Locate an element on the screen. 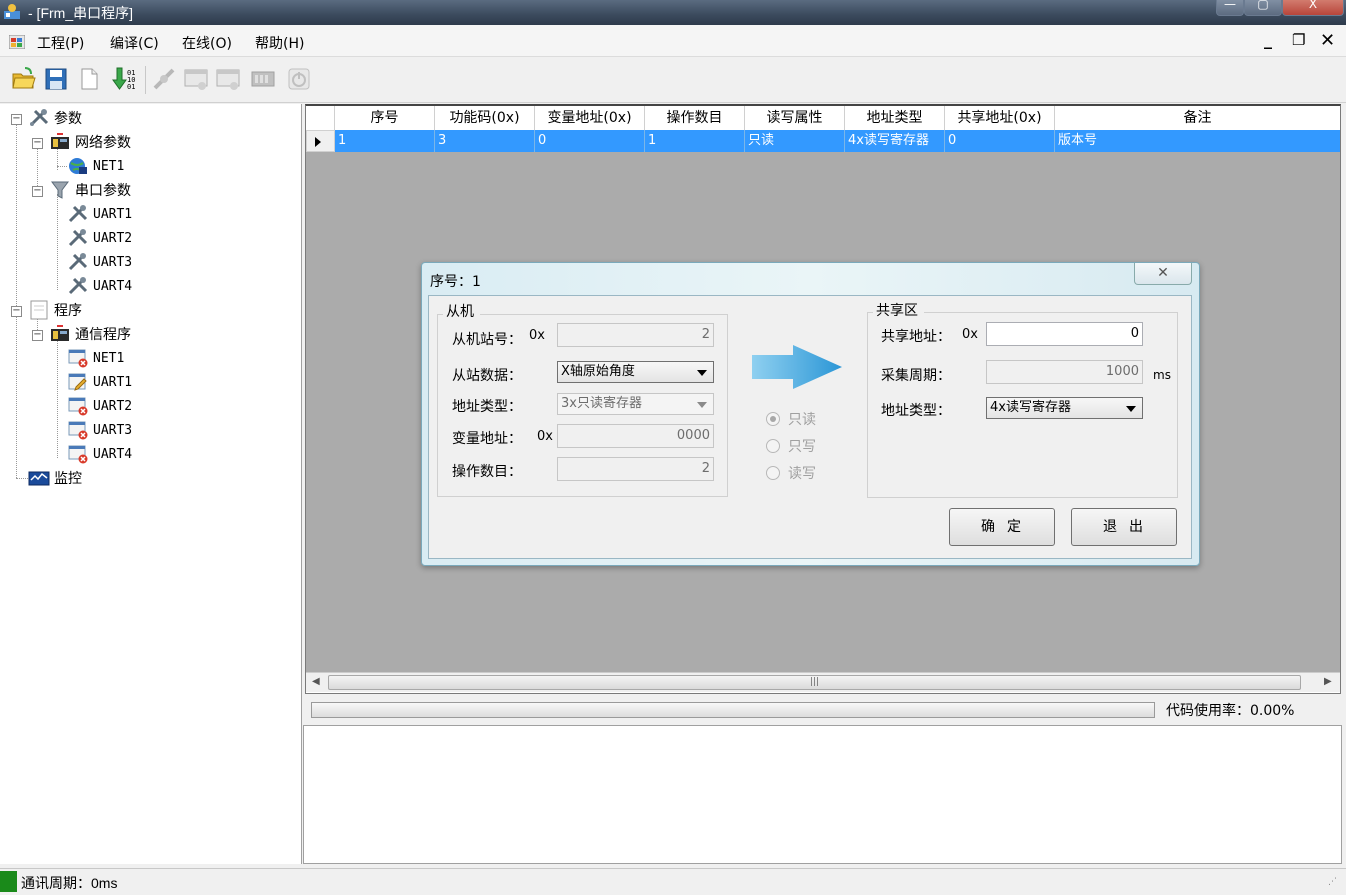 This screenshot has width=1346, height=895. scroll-right-icon: ▶ is located at coordinates (1328, 681).